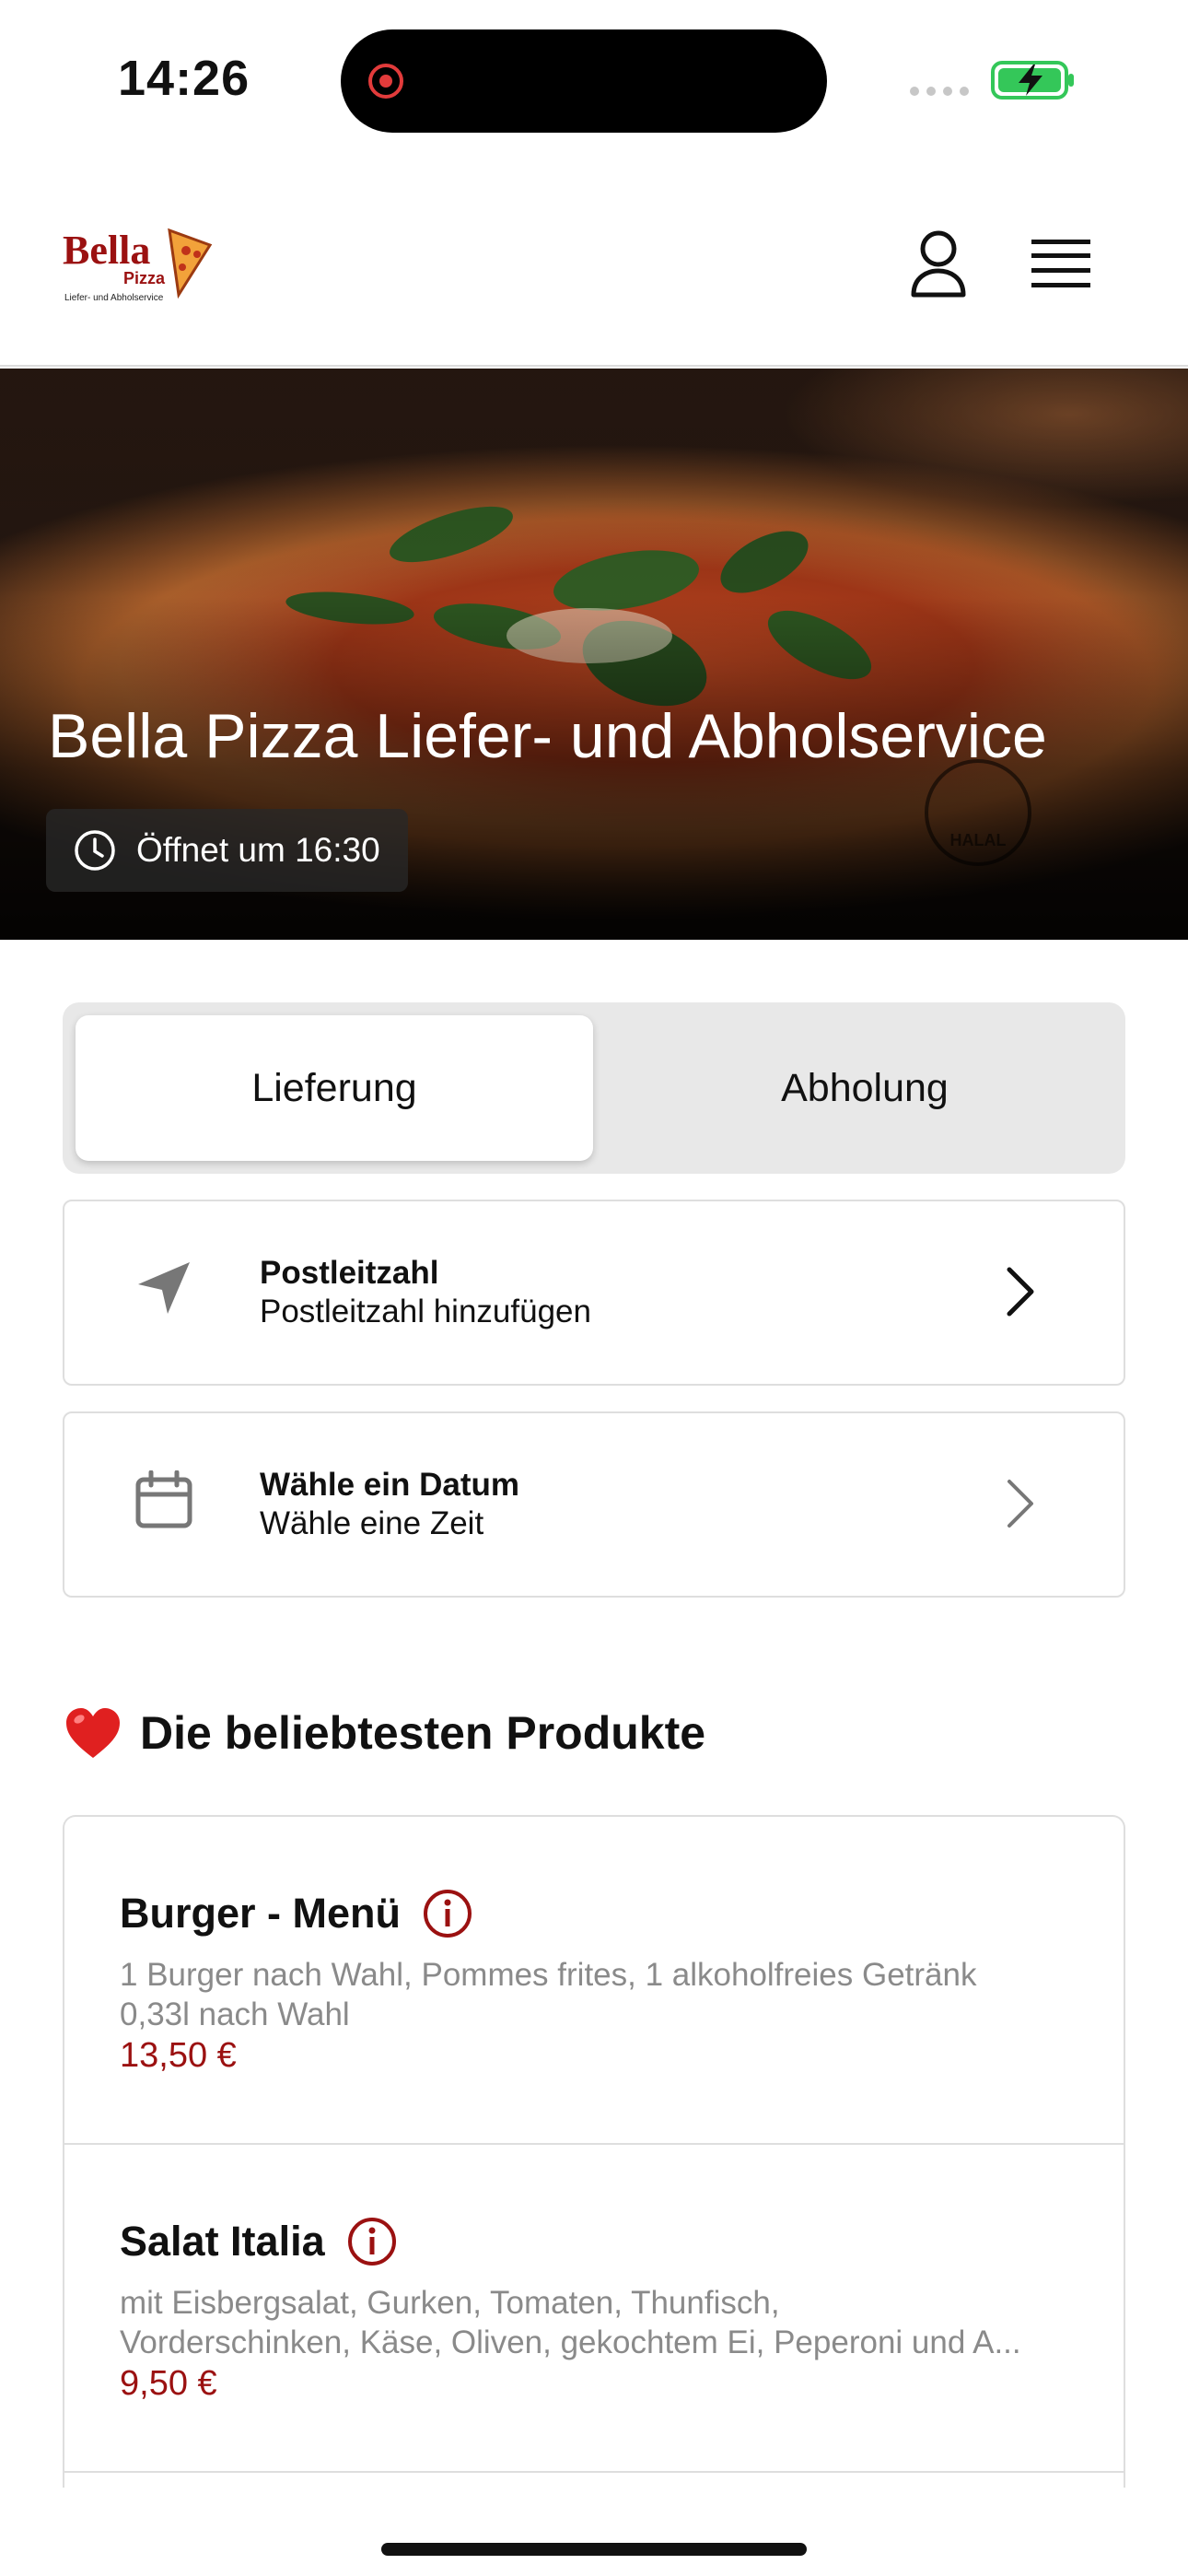 The height and width of the screenshot is (2576, 1188). What do you see at coordinates (389, 1485) in the screenshot?
I see `date-title: Wähle ein Datum` at bounding box center [389, 1485].